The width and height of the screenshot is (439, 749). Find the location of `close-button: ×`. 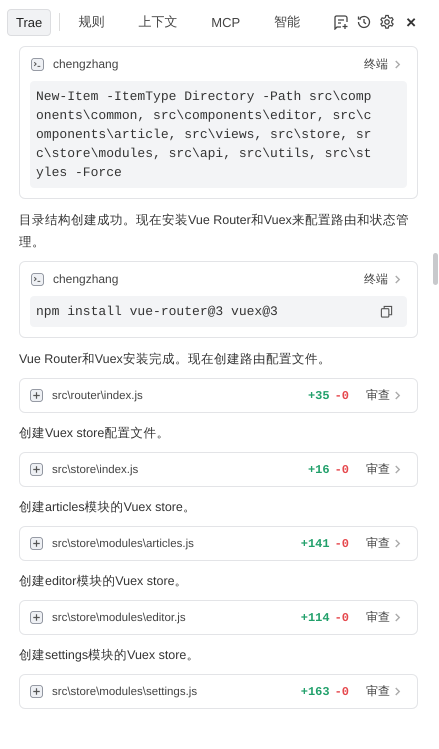

close-button: × is located at coordinates (411, 22).